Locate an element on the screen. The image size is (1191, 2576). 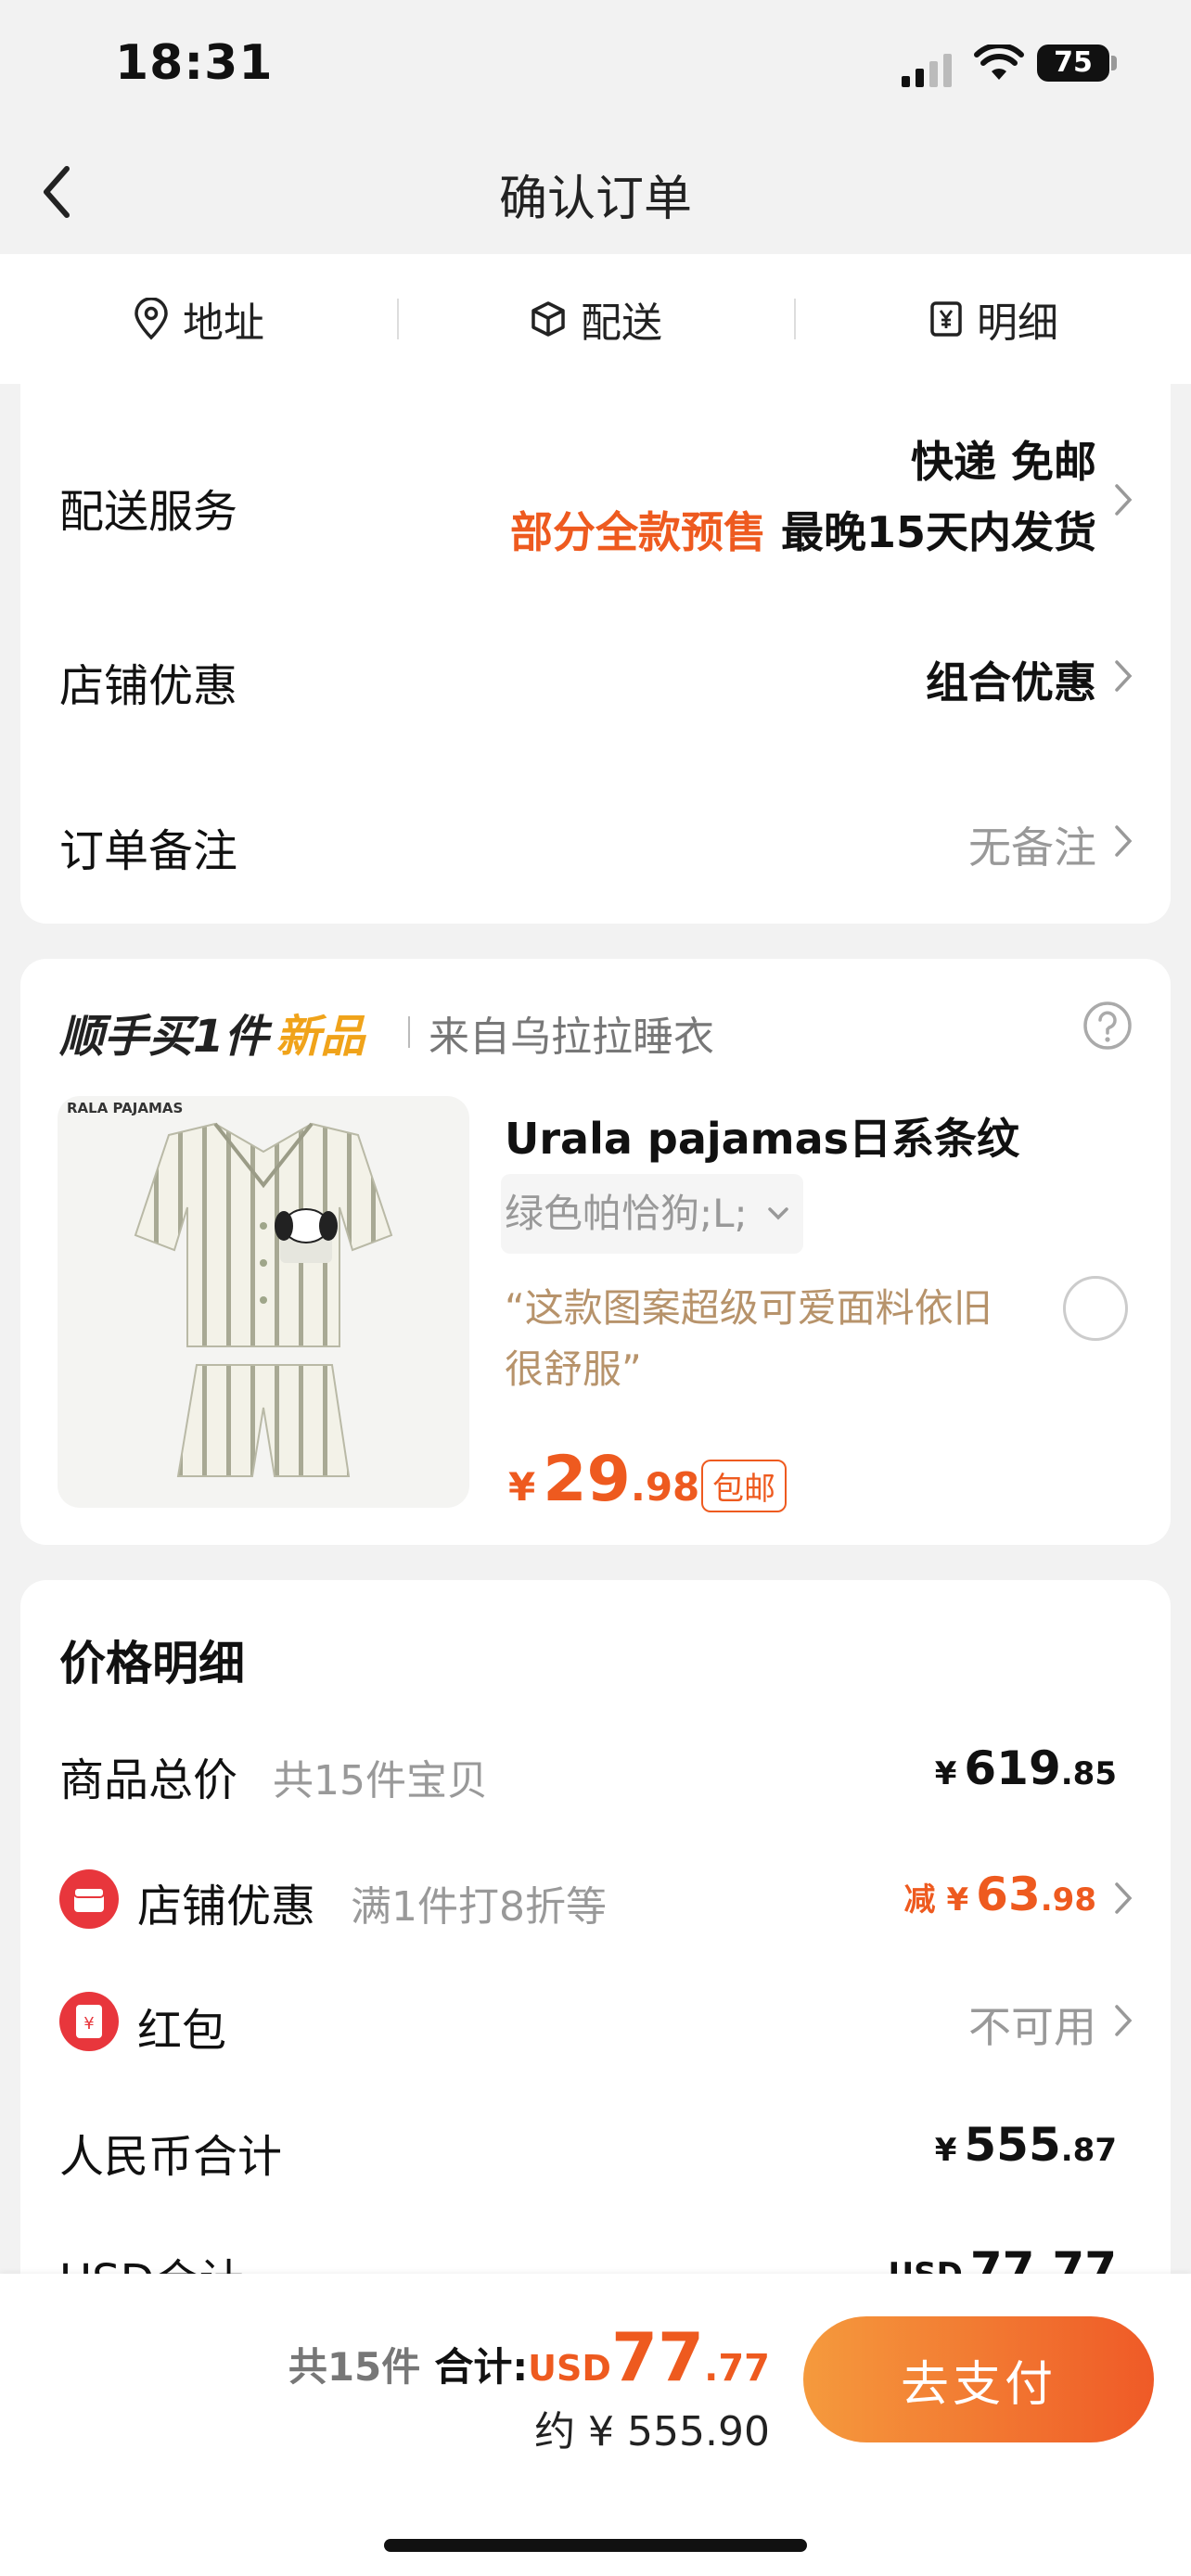
title-divider is located at coordinates (409, 1032).